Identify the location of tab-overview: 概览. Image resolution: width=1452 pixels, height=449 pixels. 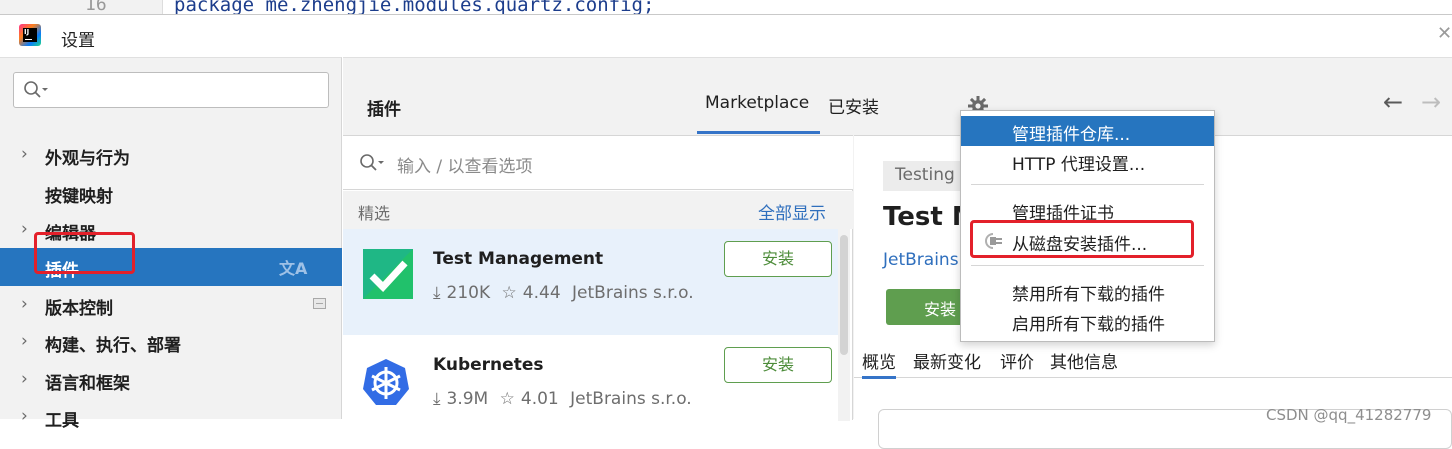
(879, 363).